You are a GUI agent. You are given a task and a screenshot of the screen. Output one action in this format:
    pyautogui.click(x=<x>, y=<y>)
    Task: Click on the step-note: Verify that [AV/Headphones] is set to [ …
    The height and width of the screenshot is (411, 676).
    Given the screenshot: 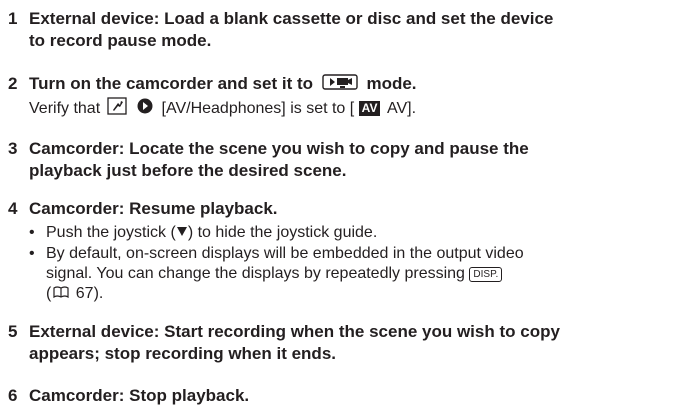 What is the action you would take?
    pyautogui.click(x=222, y=109)
    